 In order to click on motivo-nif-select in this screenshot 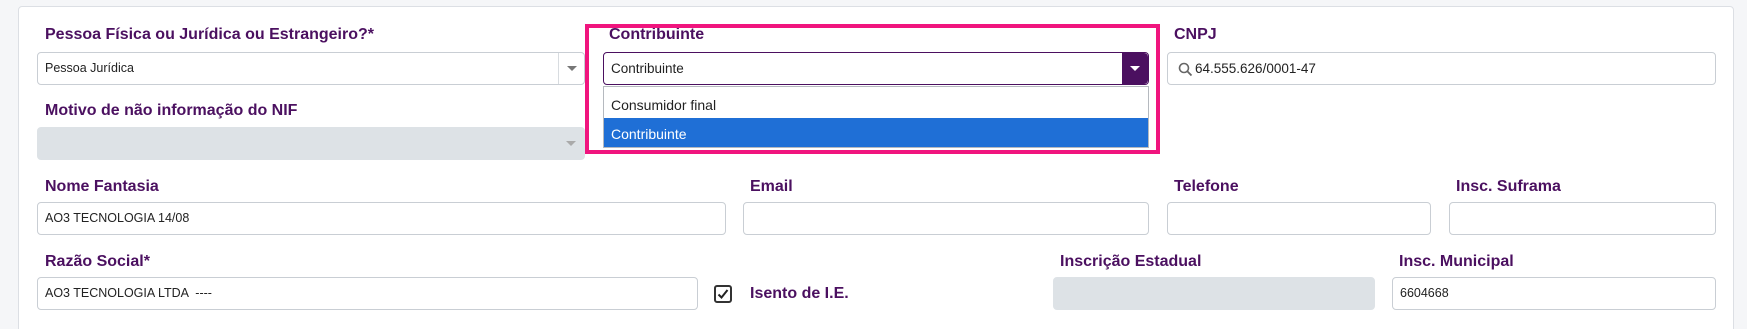, I will do `click(311, 143)`.